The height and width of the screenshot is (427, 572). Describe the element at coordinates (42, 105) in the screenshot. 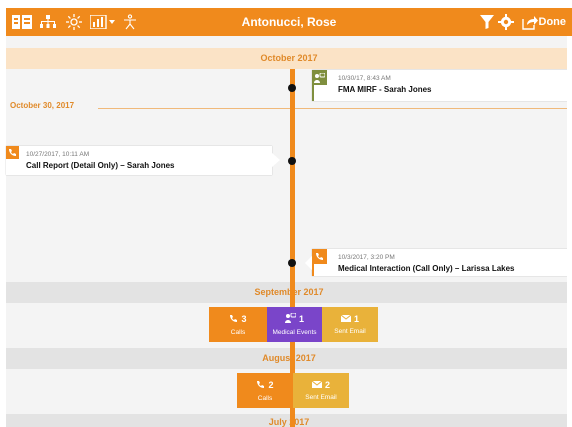

I see `date-divider-label: October 30, 2017` at that location.